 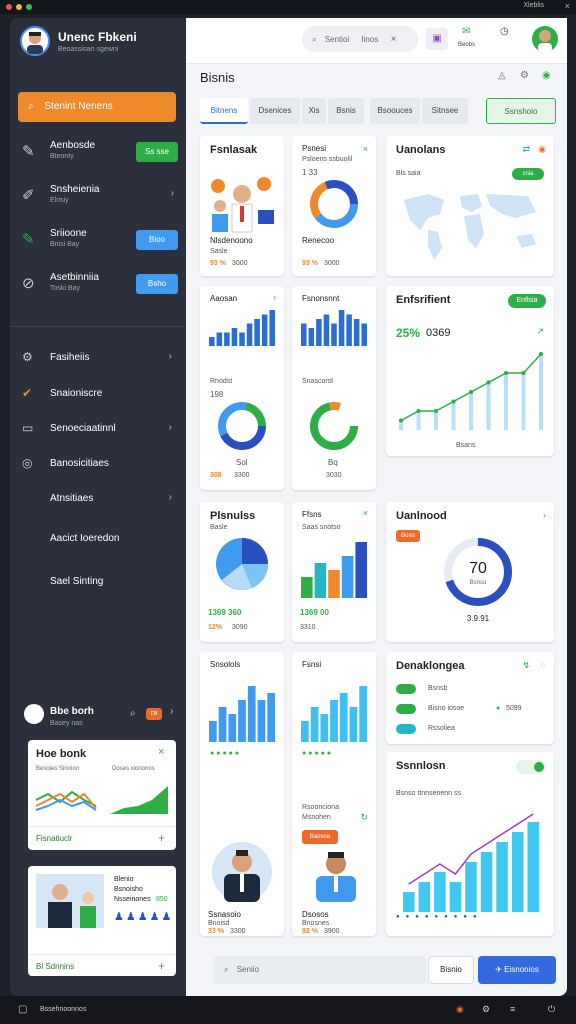 I want to click on clock-icon: ◷, so click(x=504, y=31).